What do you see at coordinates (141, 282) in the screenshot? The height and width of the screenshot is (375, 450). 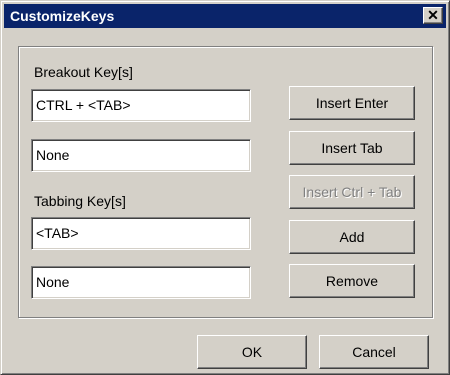 I see `tabbing-key-field-2: None` at bounding box center [141, 282].